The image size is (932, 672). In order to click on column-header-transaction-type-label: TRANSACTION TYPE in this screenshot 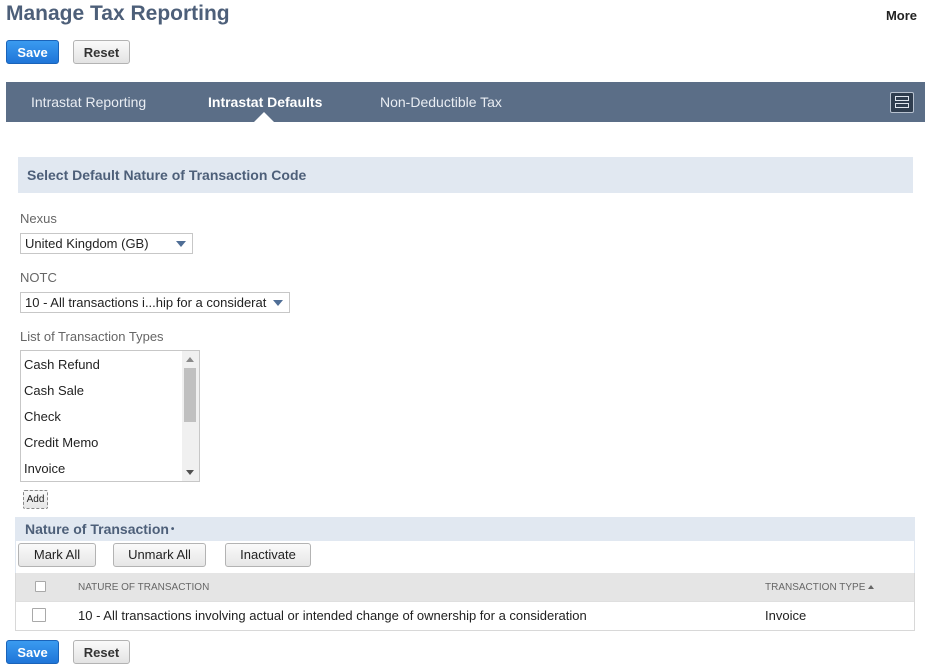, I will do `click(815, 587)`.